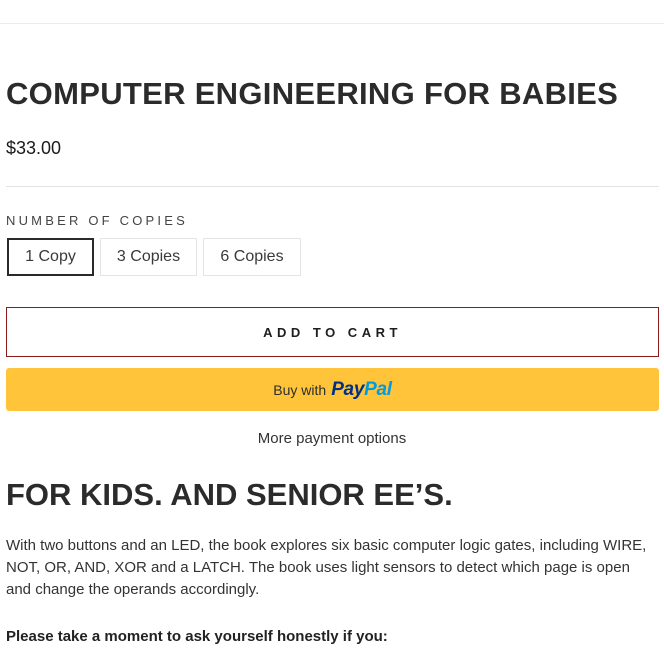 The image size is (664, 664). Describe the element at coordinates (252, 257) in the screenshot. I see `variant-option-6-copies: 6 Copies` at that location.